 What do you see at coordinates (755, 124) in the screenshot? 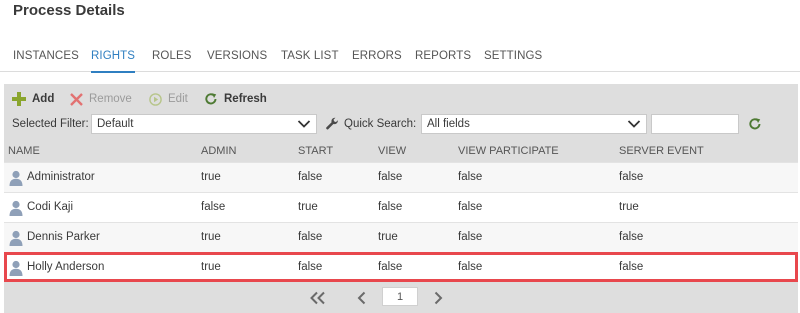
I see `search-refresh-icon` at bounding box center [755, 124].